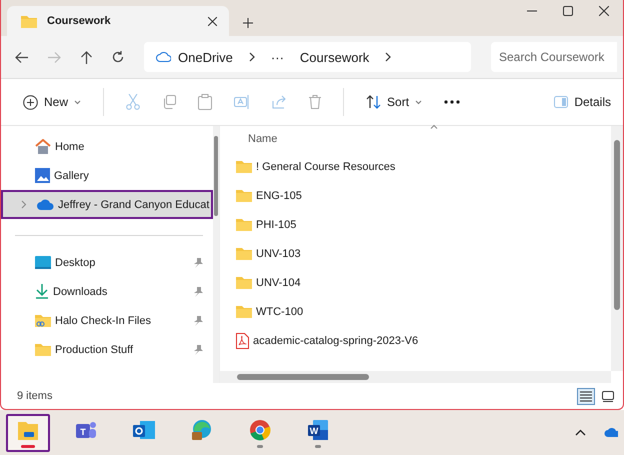 Image resolution: width=624 pixels, height=455 pixels. I want to click on file-row: UNV-103, so click(423, 253).